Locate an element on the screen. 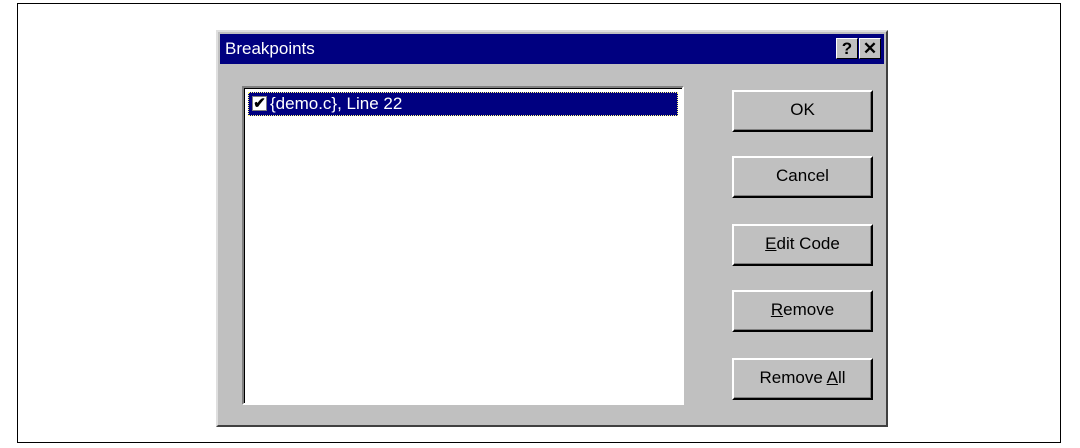 The width and height of the screenshot is (1080, 448). remove-all-button: Remove All is located at coordinates (802, 379).